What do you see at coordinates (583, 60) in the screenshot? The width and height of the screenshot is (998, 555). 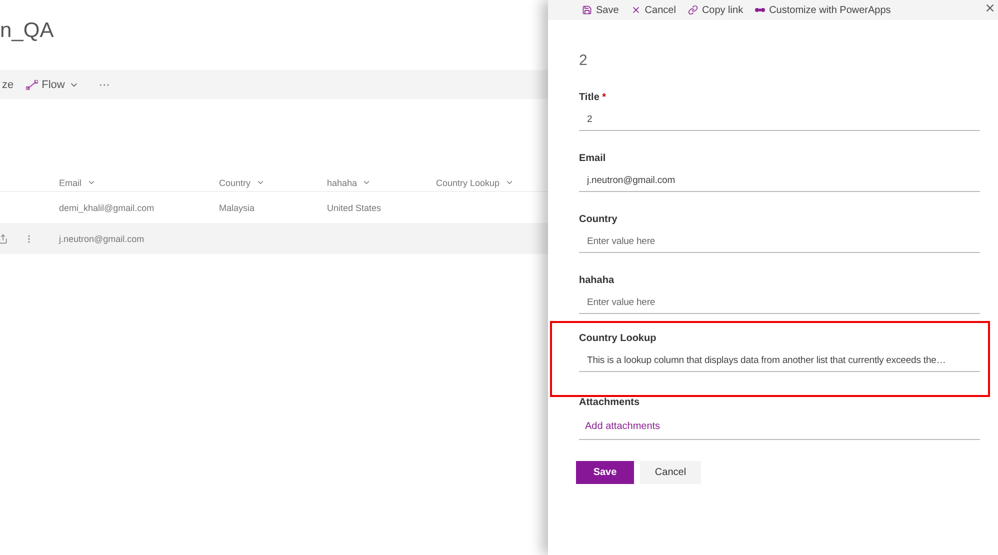 I see `item-heading: 2` at bounding box center [583, 60].